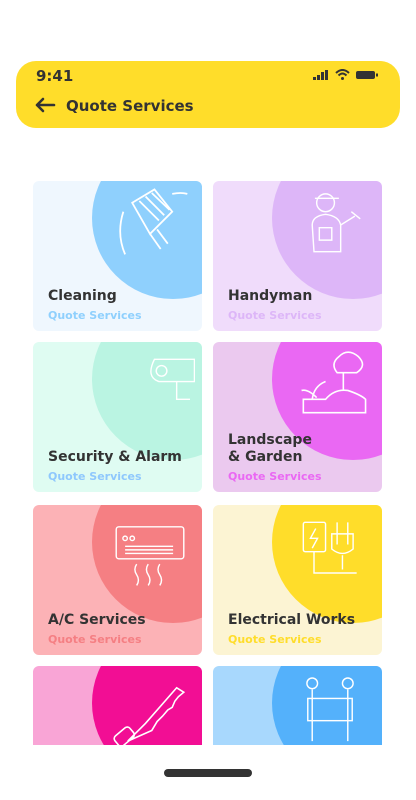 The height and width of the screenshot is (800, 416). Describe the element at coordinates (297, 580) in the screenshot. I see `service-card-electrical-plug: Electrical Works Quote Services` at that location.